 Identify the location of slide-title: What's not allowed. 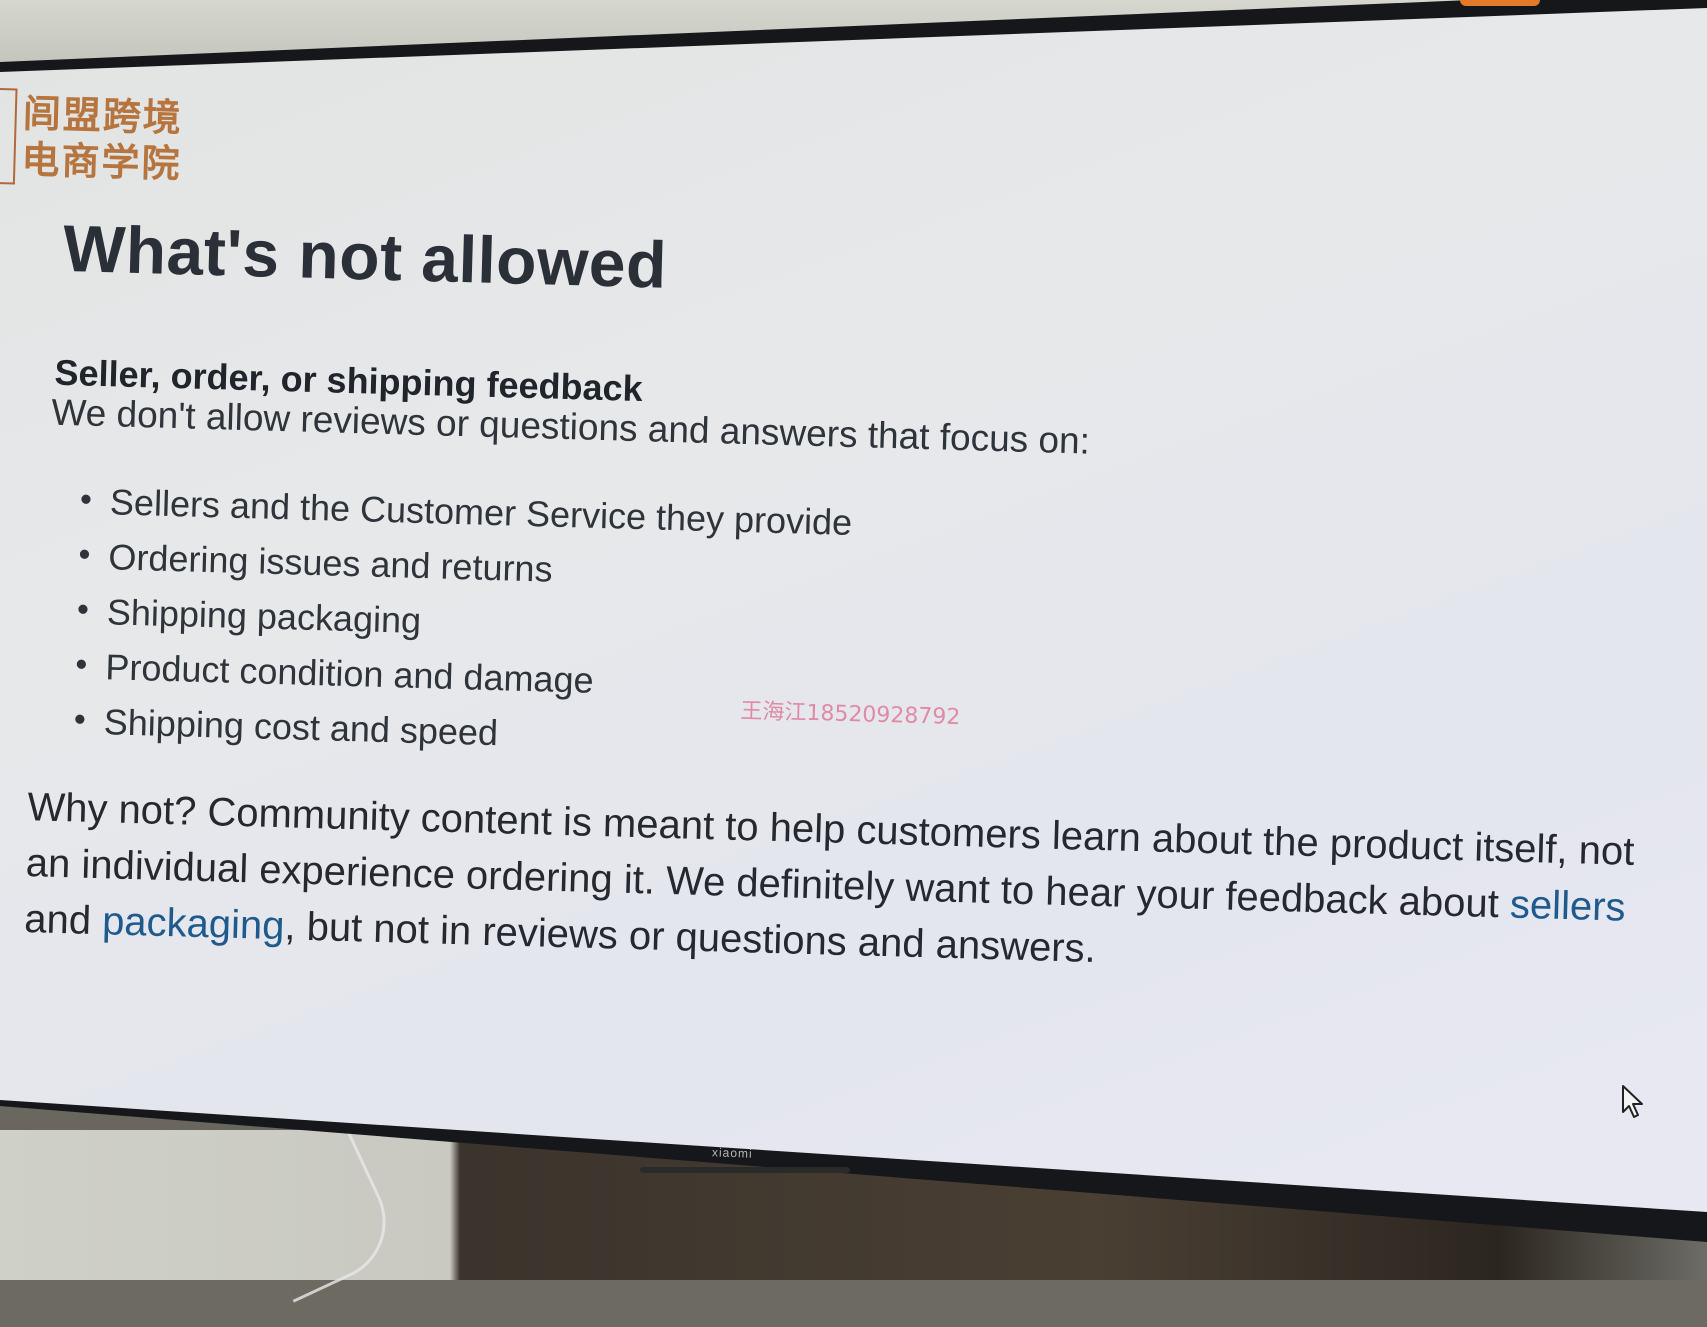
(365, 256).